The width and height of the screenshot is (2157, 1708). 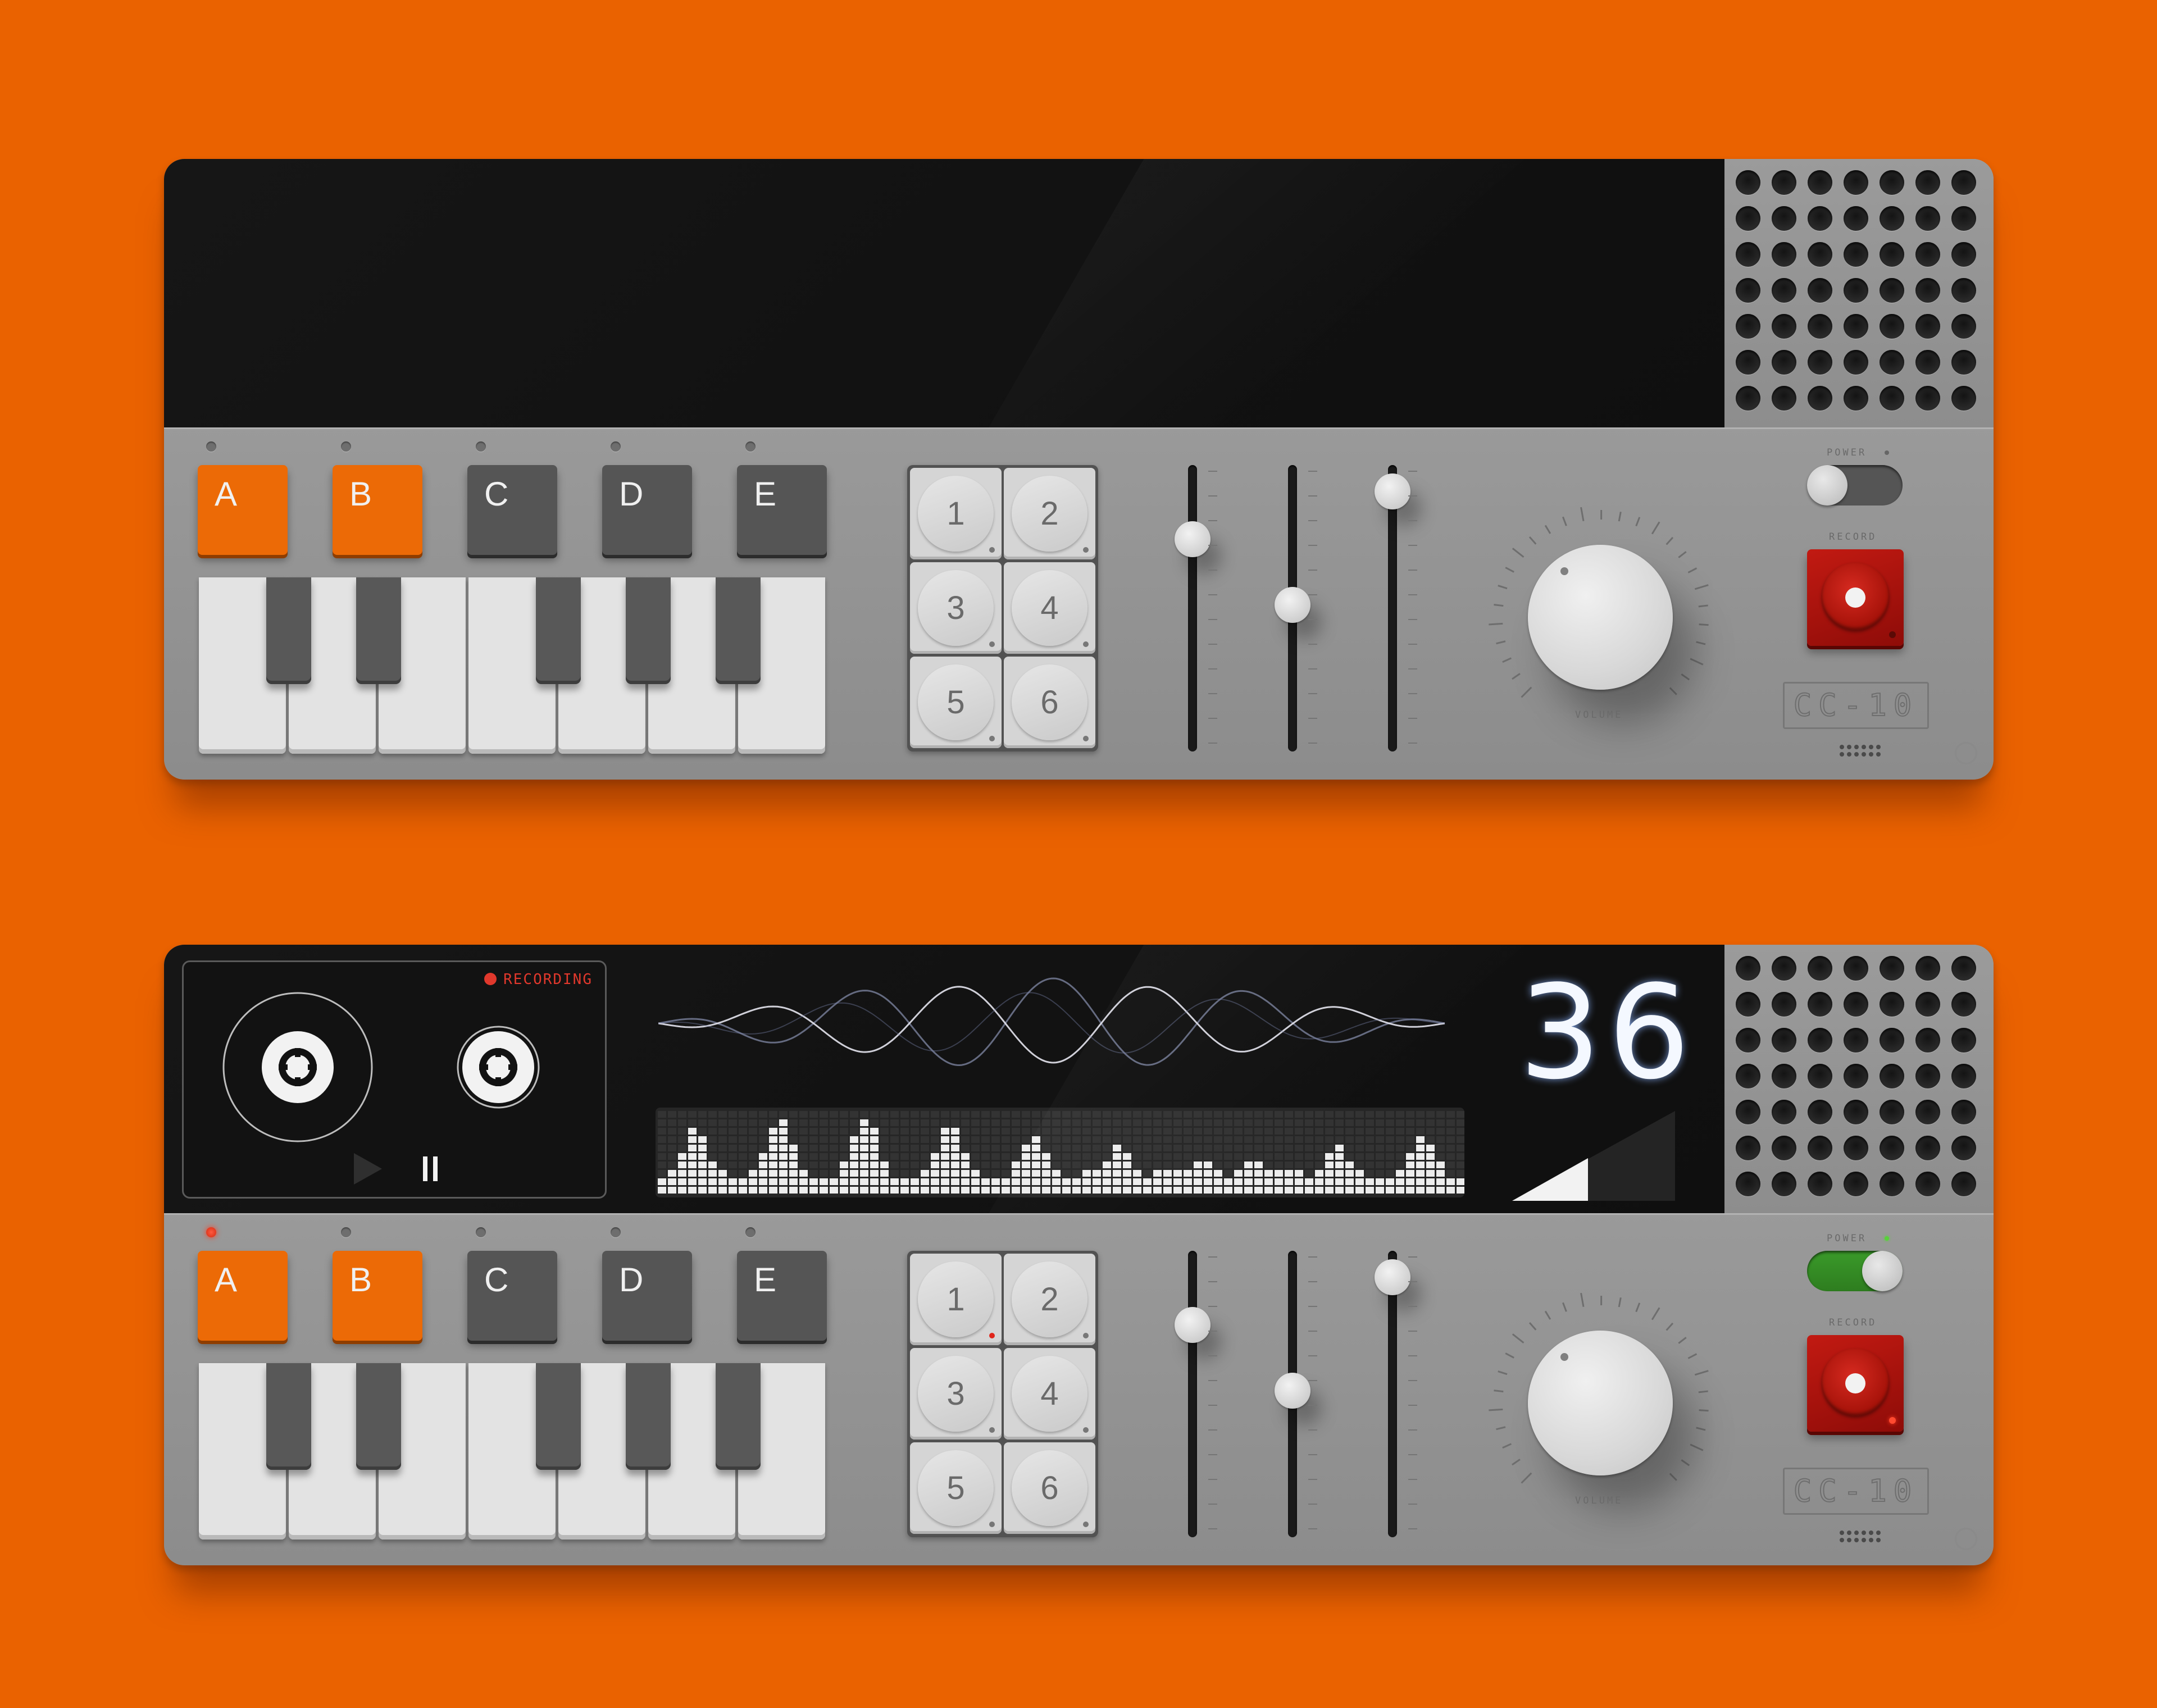 I want to click on pad-indicator, so click(x=992, y=1524).